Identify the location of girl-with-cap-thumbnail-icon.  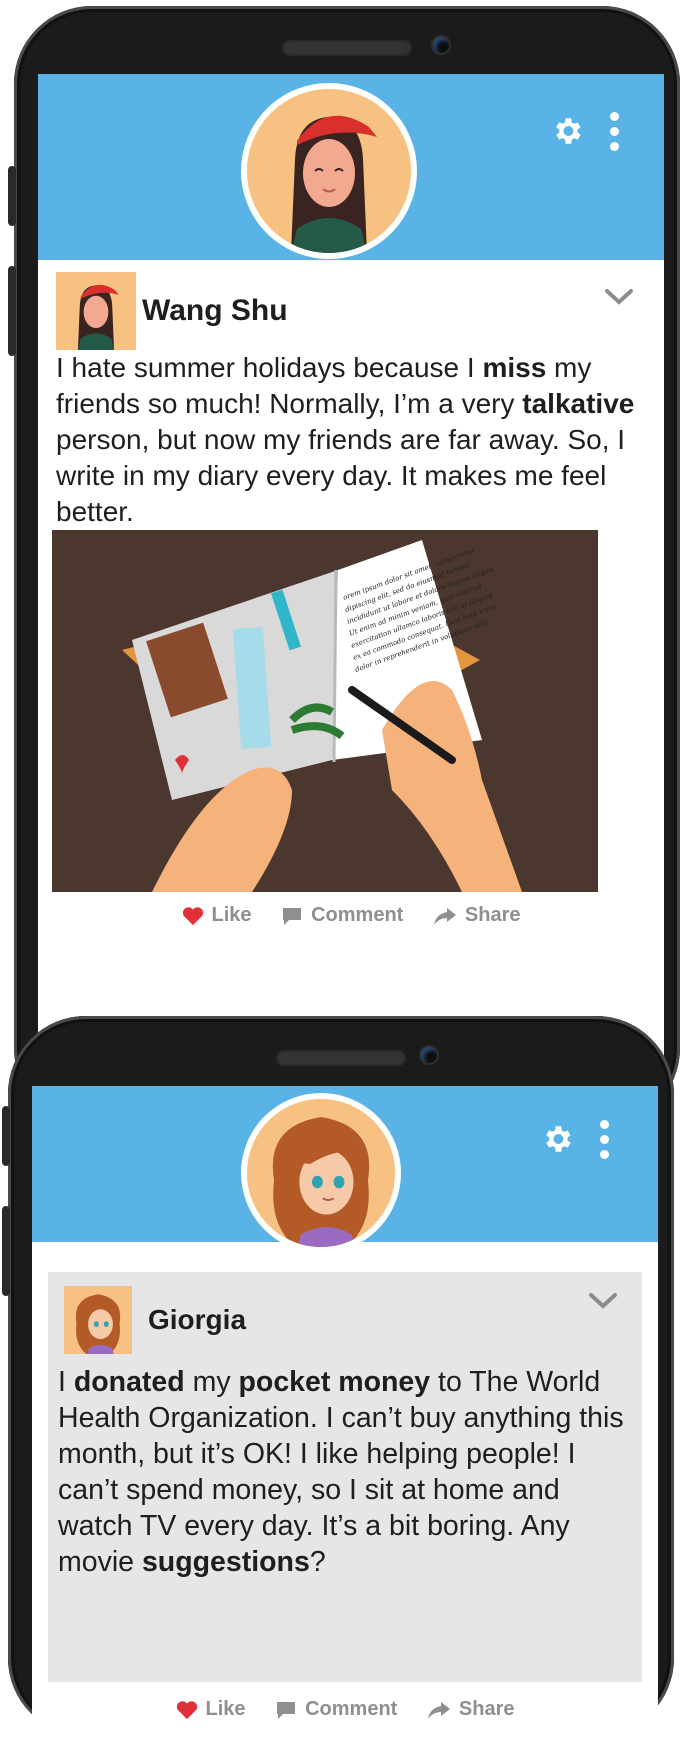
(96, 311).